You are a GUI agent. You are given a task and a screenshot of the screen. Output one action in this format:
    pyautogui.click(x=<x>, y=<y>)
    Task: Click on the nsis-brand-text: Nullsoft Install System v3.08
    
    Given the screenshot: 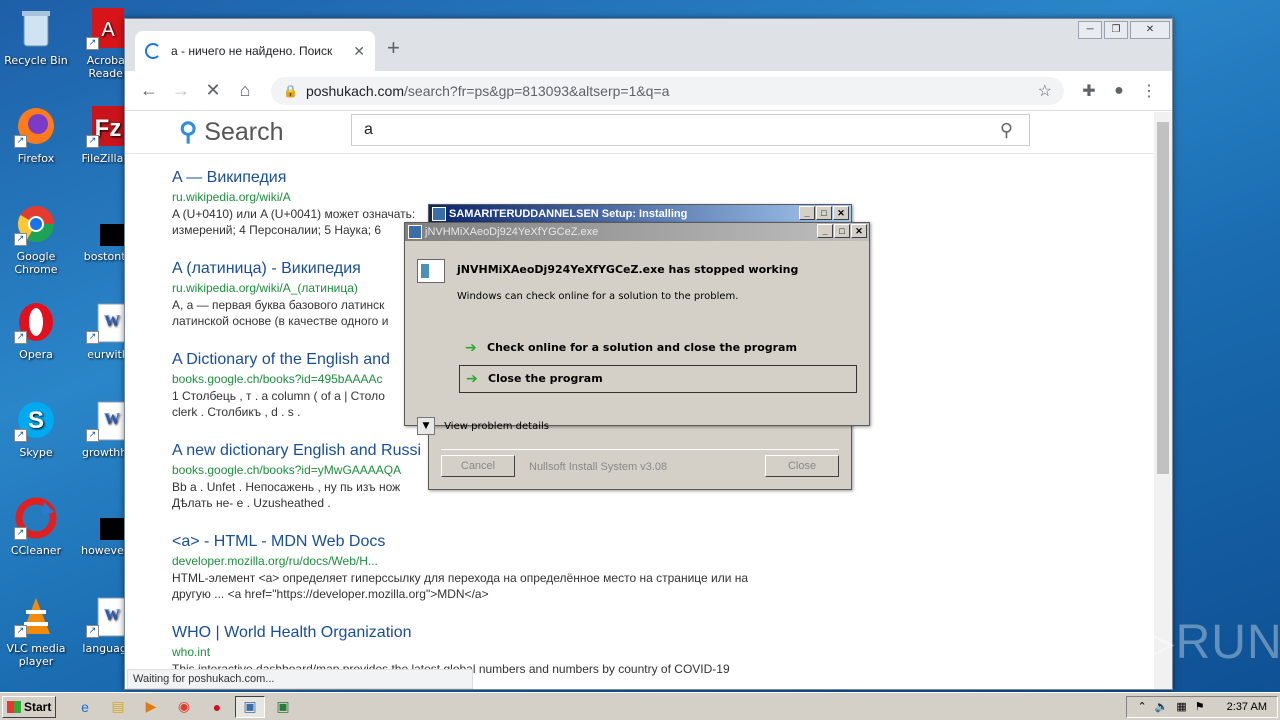 What is the action you would take?
    pyautogui.click(x=598, y=467)
    